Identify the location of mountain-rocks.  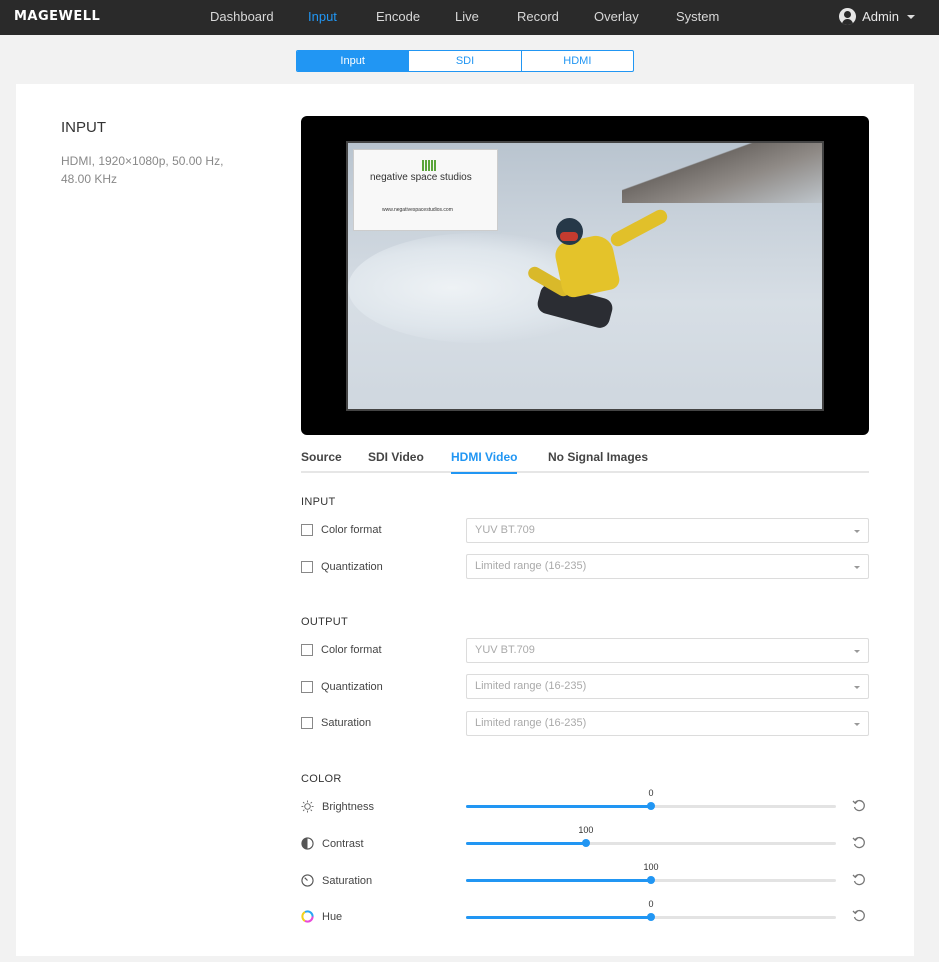
(722, 173).